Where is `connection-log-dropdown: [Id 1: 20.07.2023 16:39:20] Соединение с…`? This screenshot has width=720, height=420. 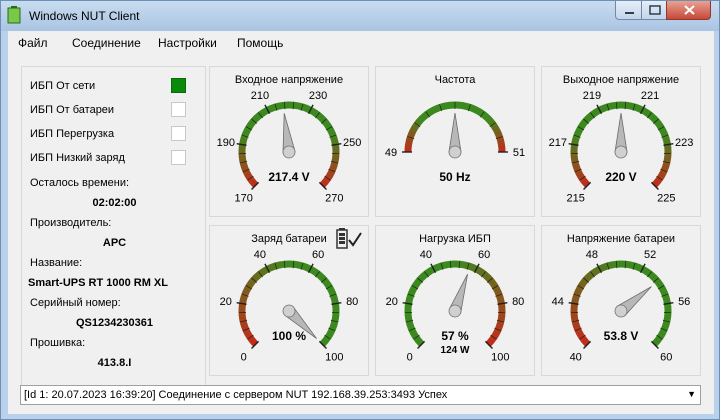 connection-log-dropdown: [Id 1: 20.07.2023 16:39:20] Соединение с… is located at coordinates (360, 395).